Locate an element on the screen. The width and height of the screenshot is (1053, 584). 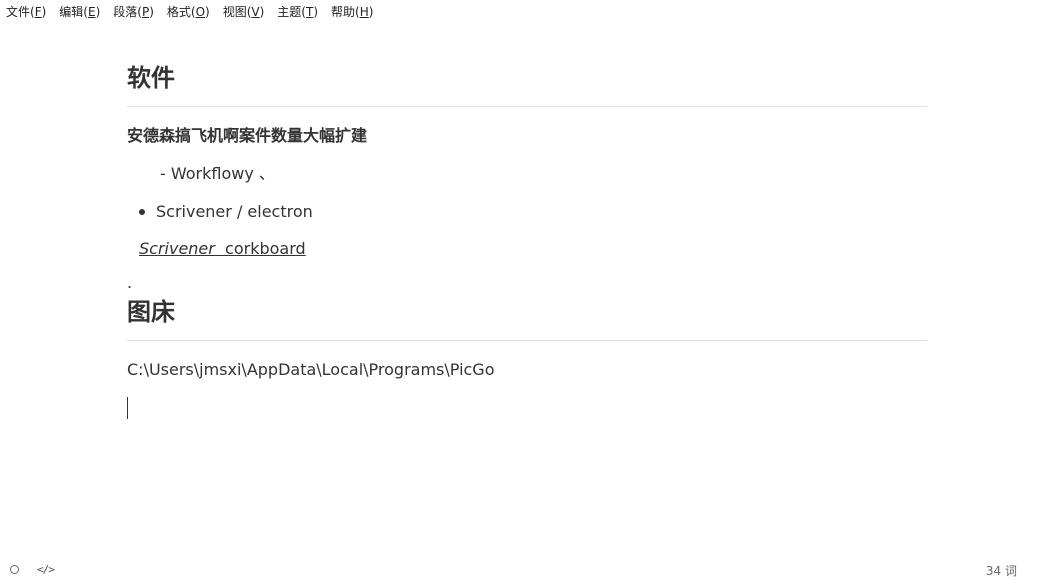
status-bar: </> 34 词 is located at coordinates (526, 570).